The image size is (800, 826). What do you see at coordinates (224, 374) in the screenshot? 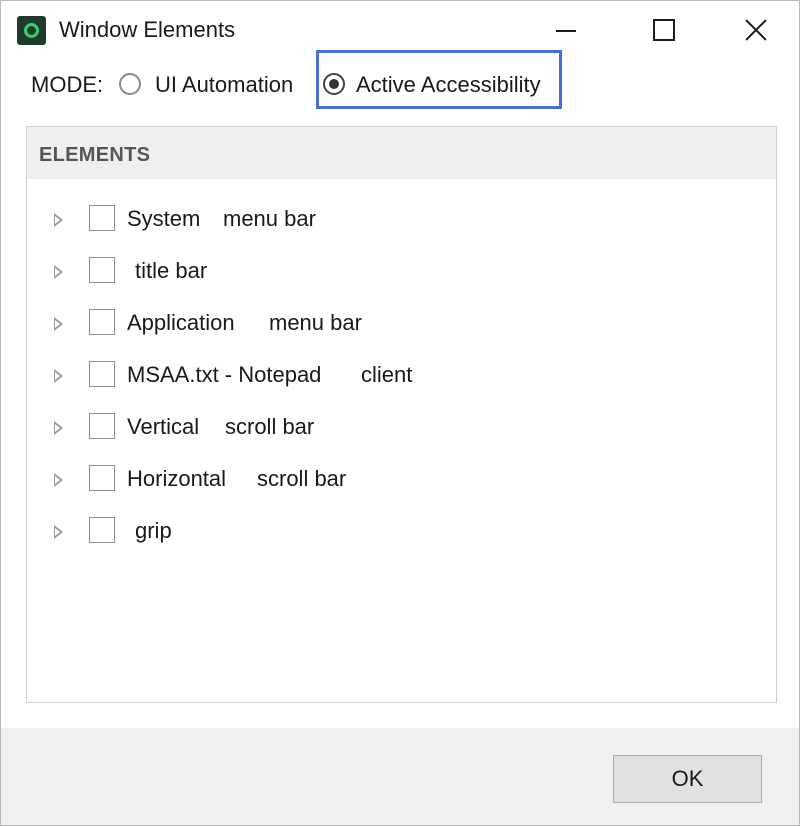
I see `row-name: MSAA.txt - Notepad` at bounding box center [224, 374].